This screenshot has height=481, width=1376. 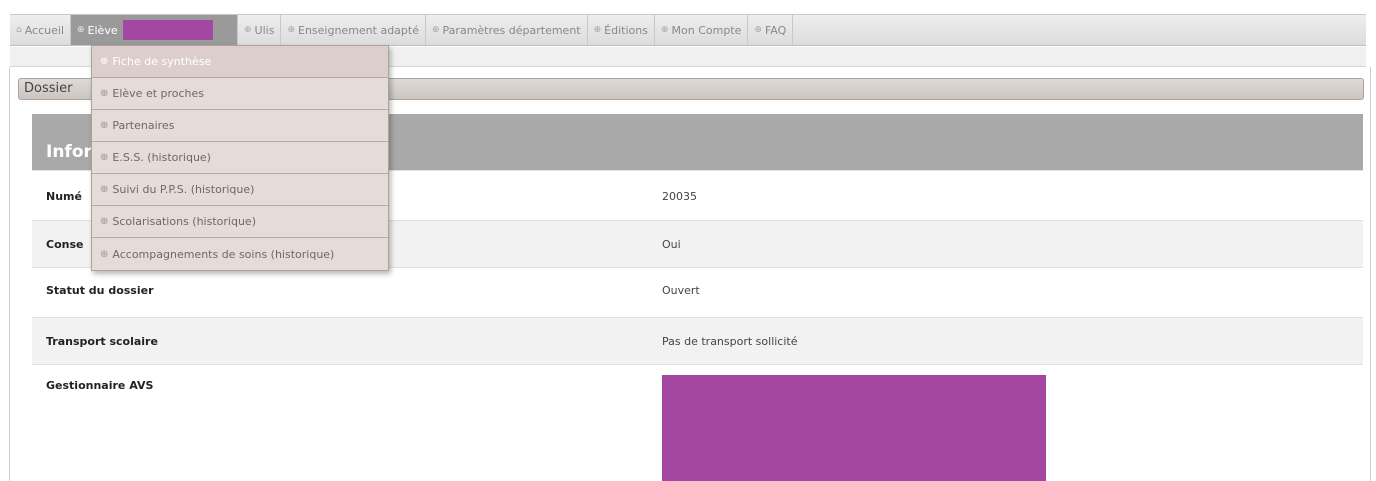 I want to click on nav-label: Ulis, so click(x=264, y=30).